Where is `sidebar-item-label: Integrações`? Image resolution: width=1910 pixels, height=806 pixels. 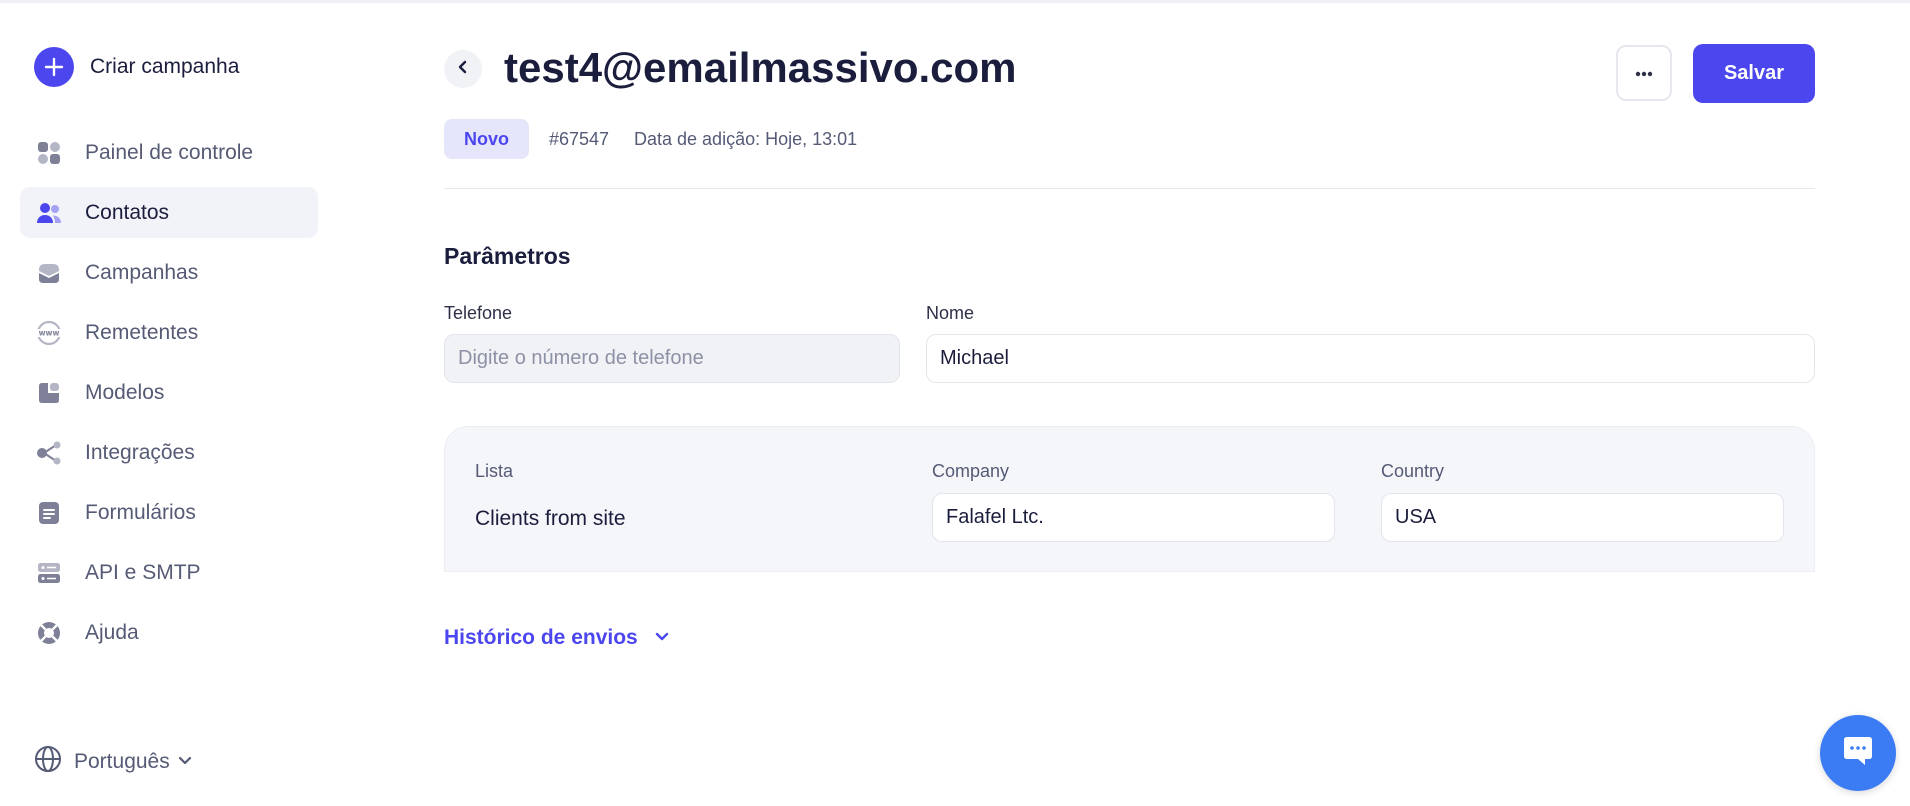
sidebar-item-label: Integrações is located at coordinates (140, 452).